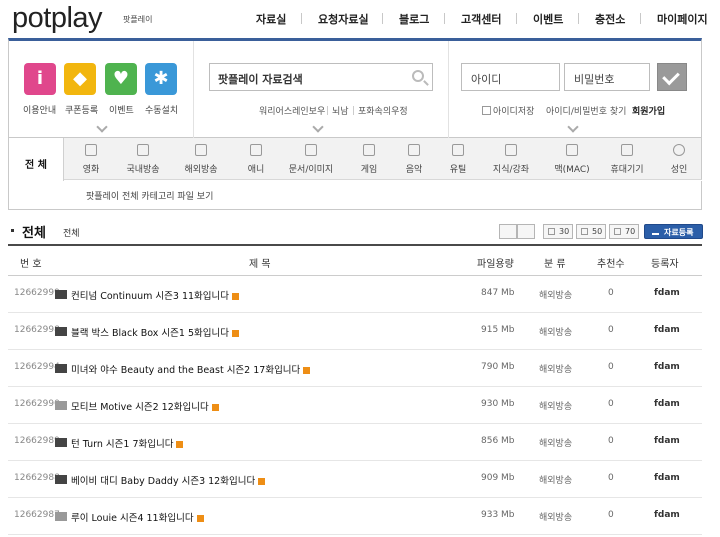 This screenshot has height=537, width=720. Describe the element at coordinates (36, 159) in the screenshot. I see `category-all-tab: 전 체` at that location.